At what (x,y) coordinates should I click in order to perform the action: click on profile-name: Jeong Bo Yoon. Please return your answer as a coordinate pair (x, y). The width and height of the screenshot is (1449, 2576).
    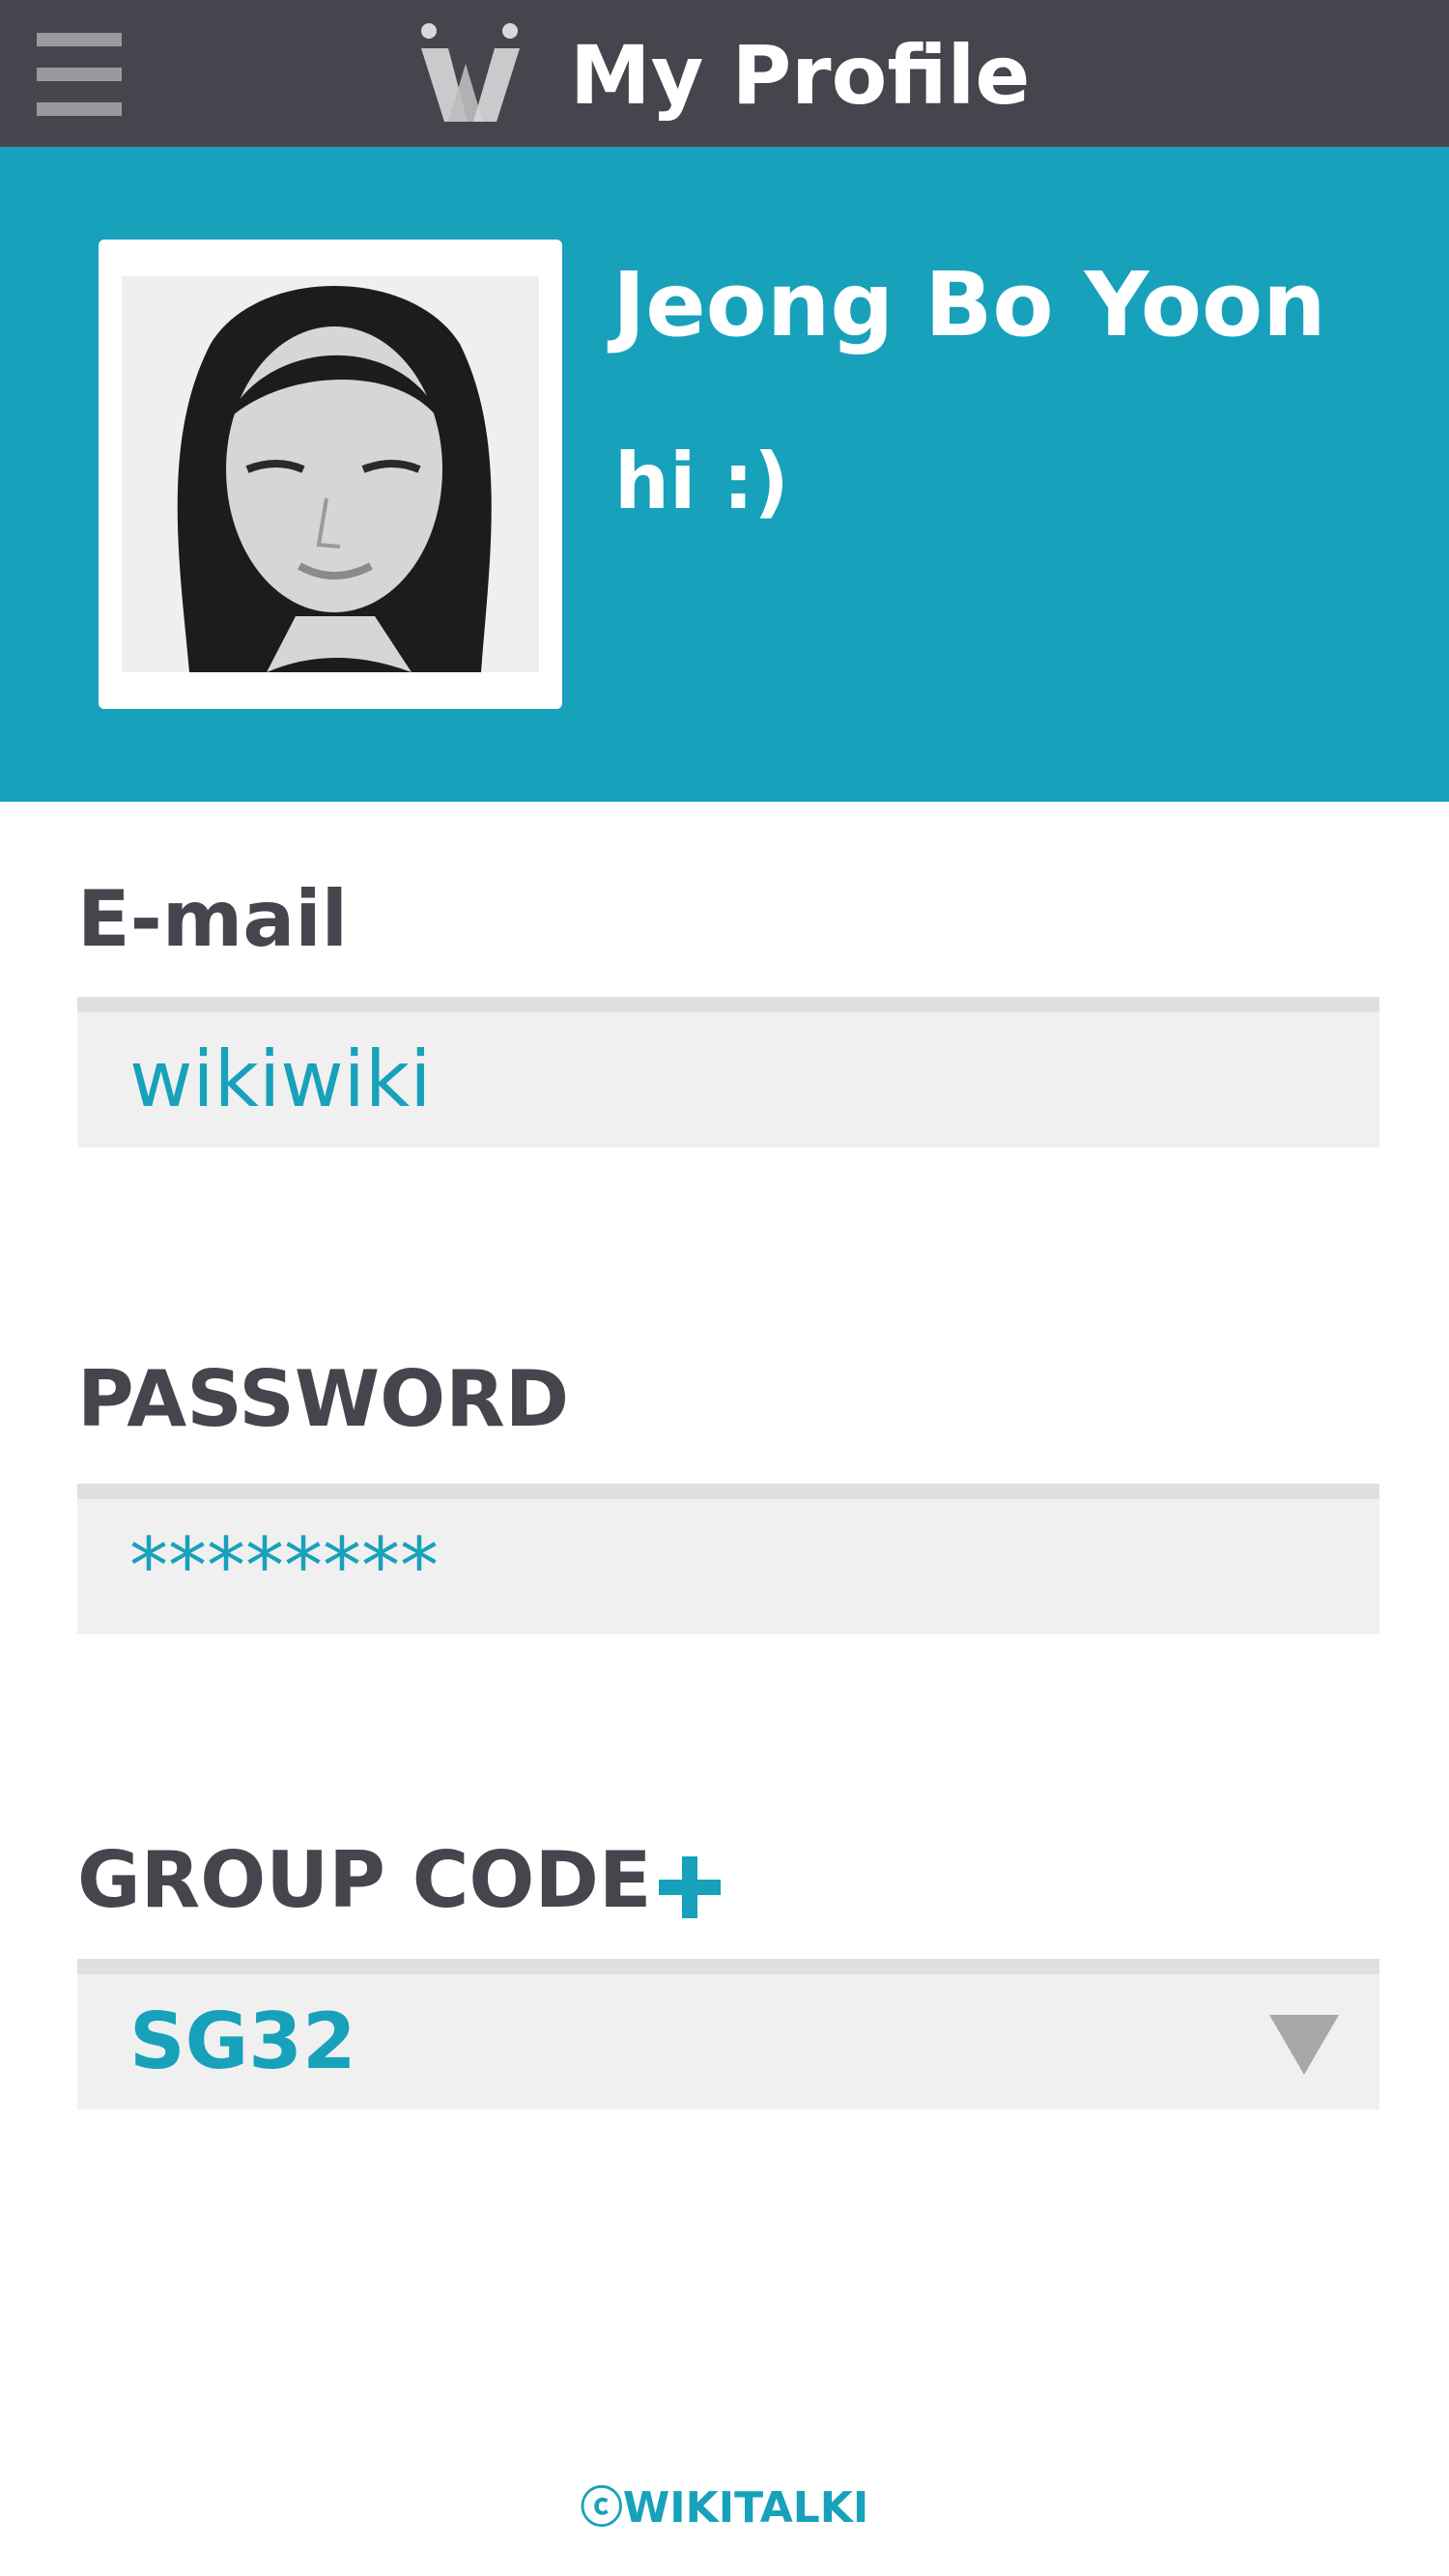
    Looking at the image, I should click on (969, 304).